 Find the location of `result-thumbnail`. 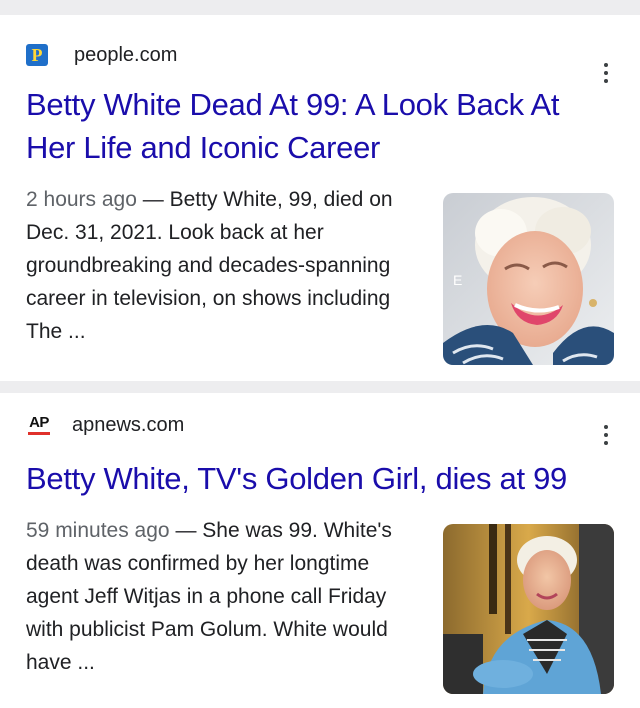

result-thumbnail is located at coordinates (528, 609).